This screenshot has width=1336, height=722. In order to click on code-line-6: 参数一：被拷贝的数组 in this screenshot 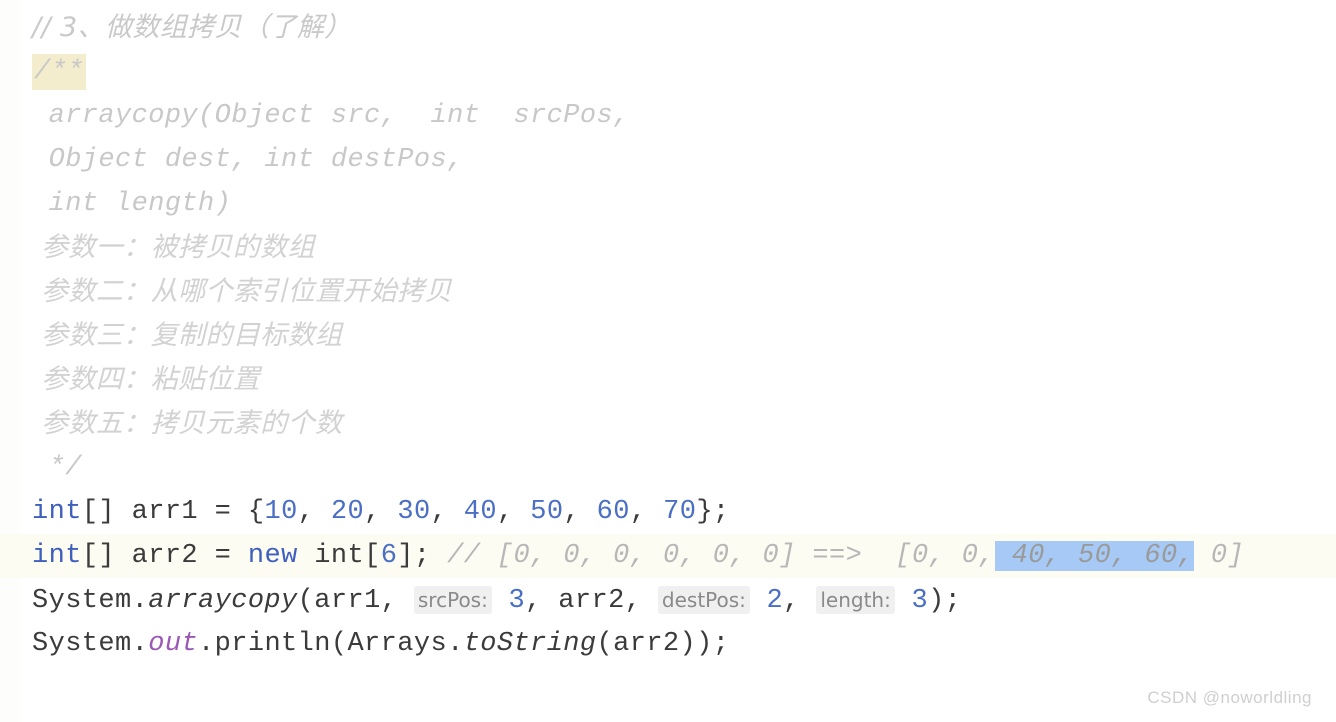, I will do `click(668, 248)`.